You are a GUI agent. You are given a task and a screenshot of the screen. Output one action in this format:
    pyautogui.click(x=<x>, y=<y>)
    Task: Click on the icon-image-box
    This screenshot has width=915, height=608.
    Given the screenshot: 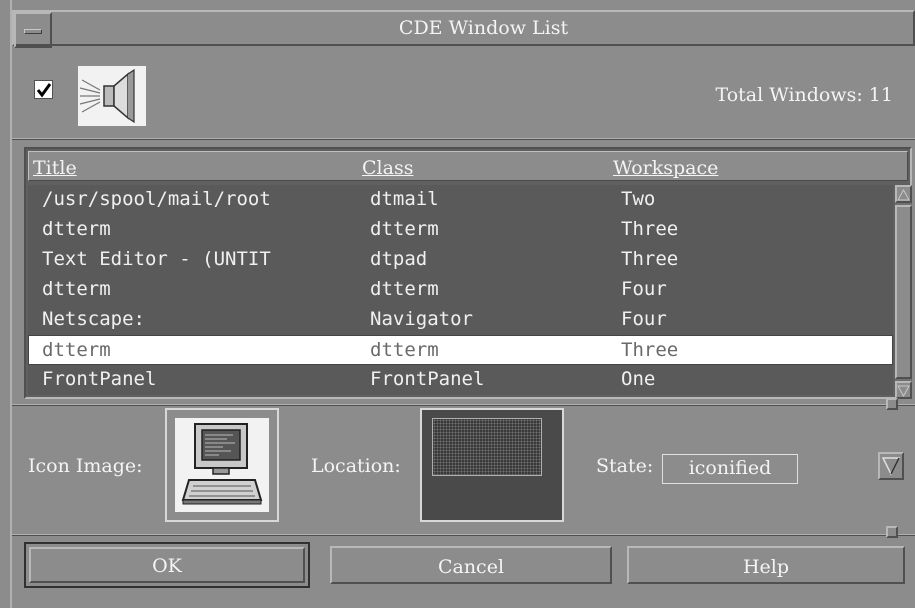 What is the action you would take?
    pyautogui.click(x=222, y=465)
    